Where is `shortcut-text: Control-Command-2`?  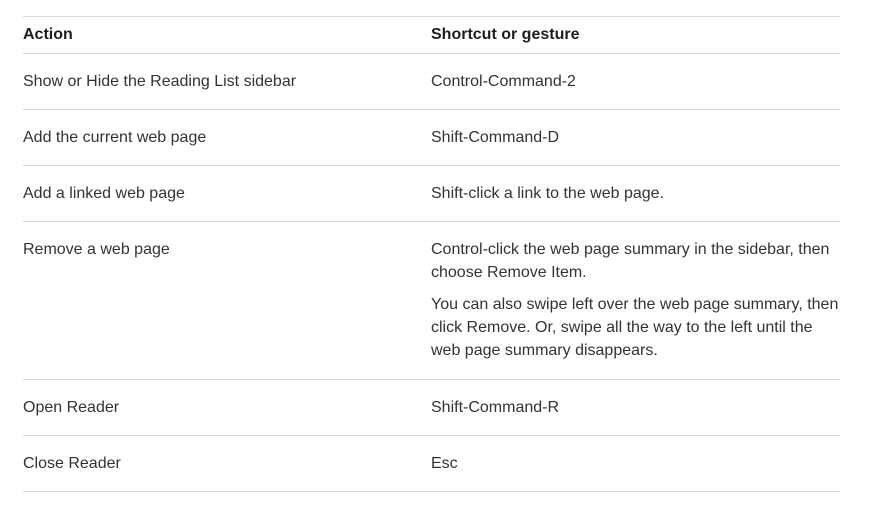
shortcut-text: Control-Command-2 is located at coordinates (503, 81).